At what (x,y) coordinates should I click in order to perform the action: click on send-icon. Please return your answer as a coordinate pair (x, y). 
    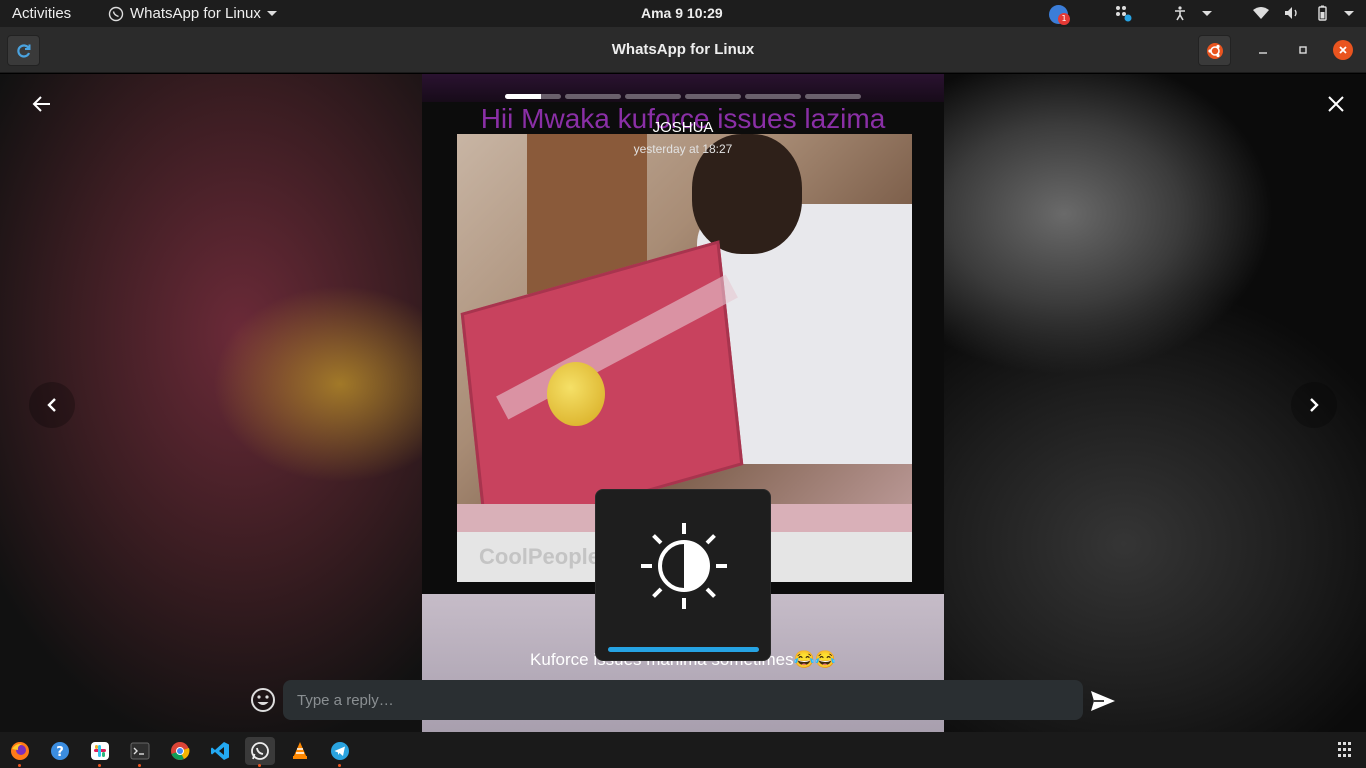
    Looking at the image, I should click on (1103, 701).